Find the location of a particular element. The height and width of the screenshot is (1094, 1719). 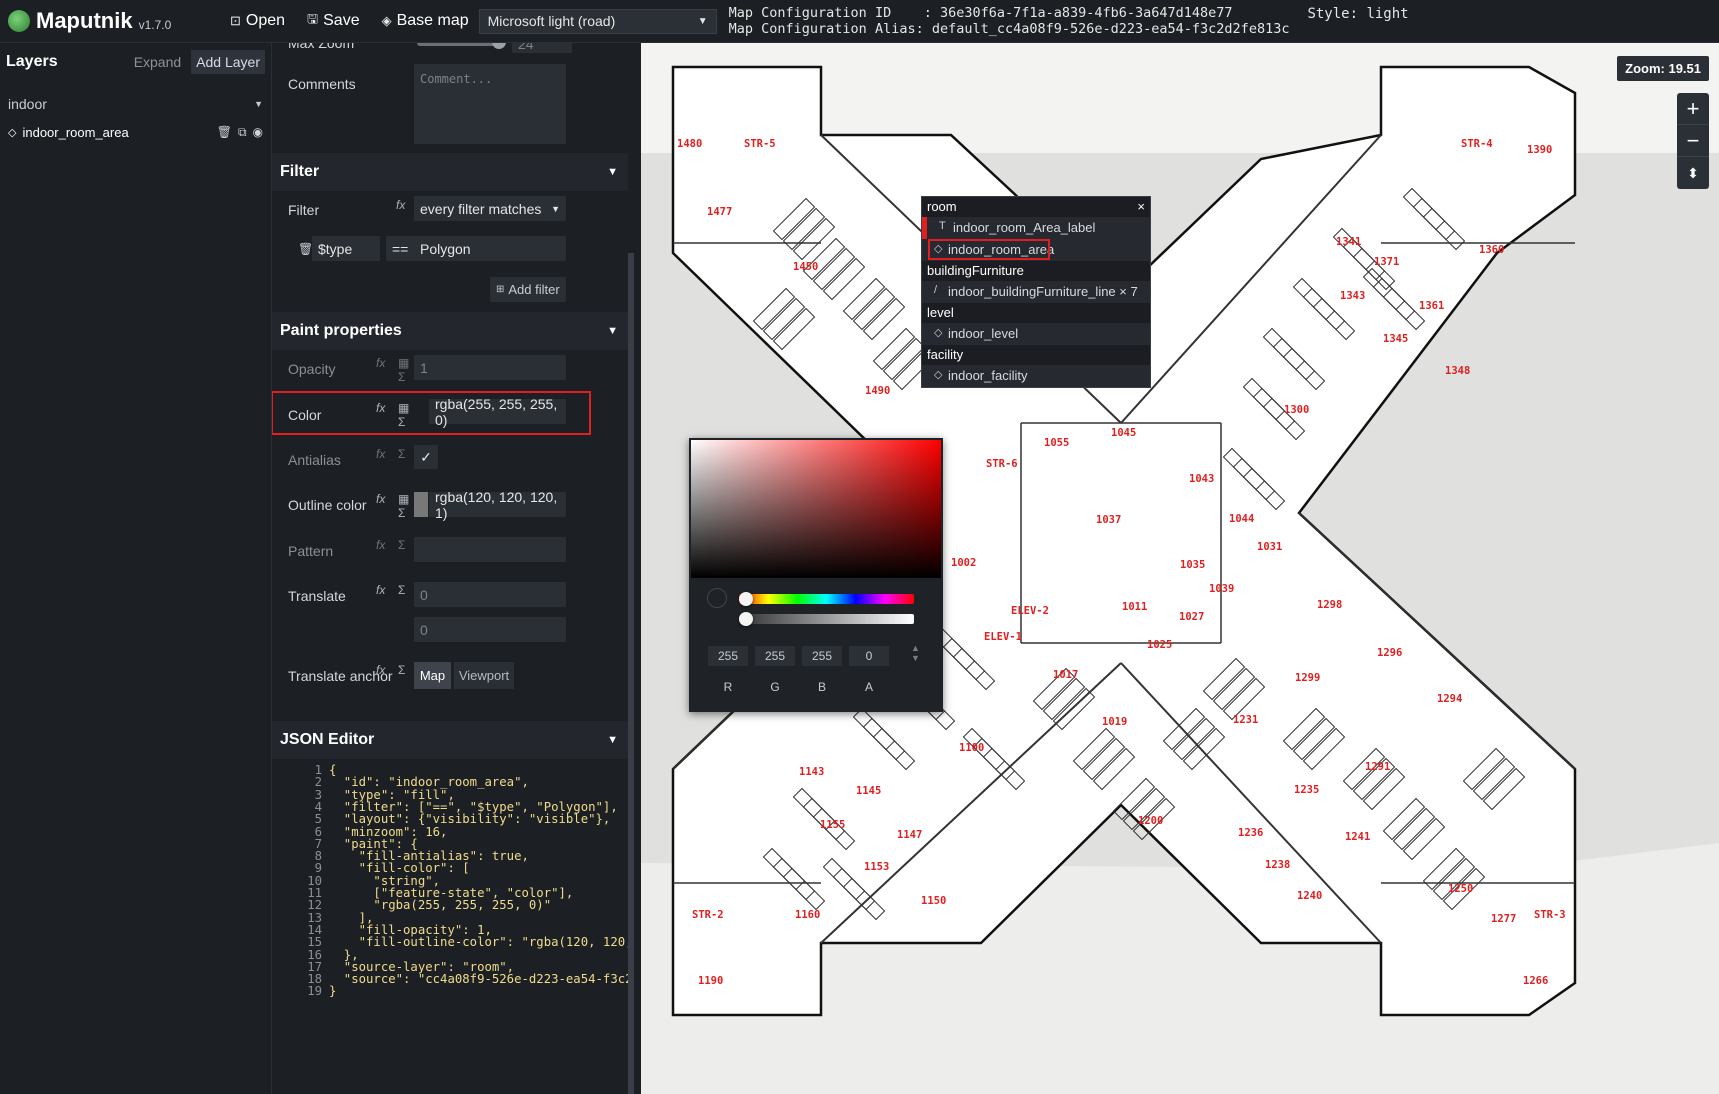

zoom-out-button: − is located at coordinates (1693, 141).